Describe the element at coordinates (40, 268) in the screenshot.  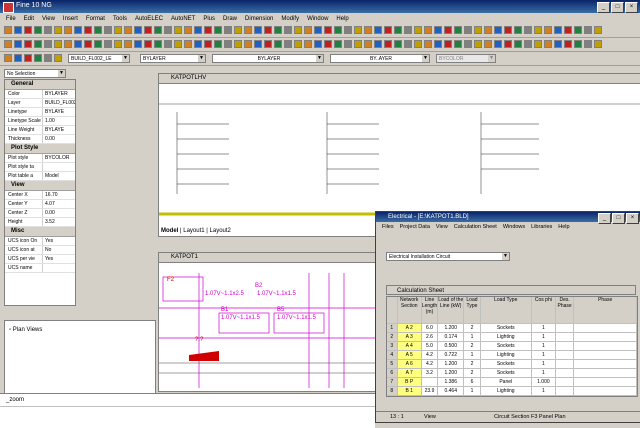
I see `property-row: UCS name` at that location.